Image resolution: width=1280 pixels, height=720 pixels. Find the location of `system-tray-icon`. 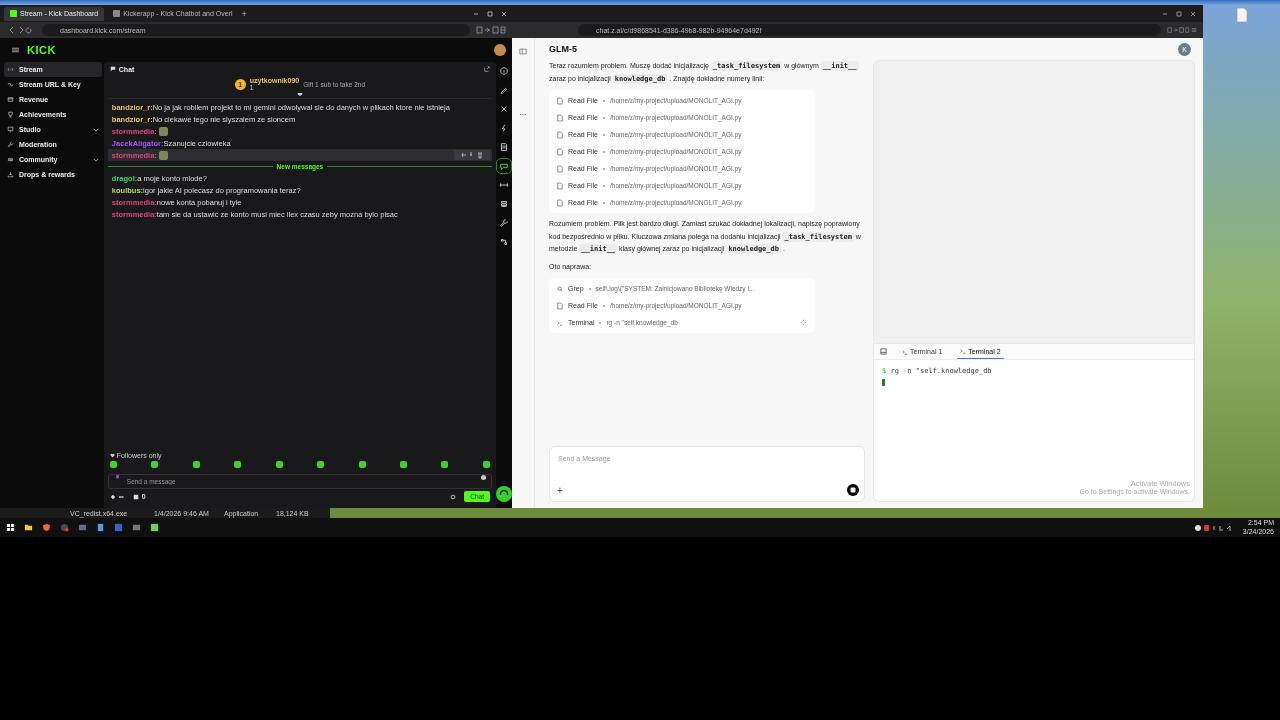

system-tray-icon is located at coordinates (1213, 527).